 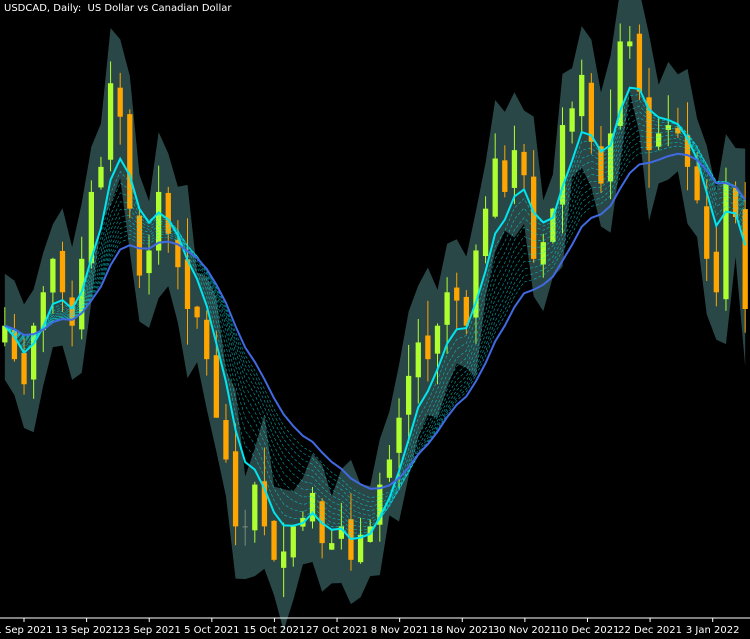 What do you see at coordinates (525, 630) in the screenshot?
I see `x-tick-label: 30 Nov 2021` at bounding box center [525, 630].